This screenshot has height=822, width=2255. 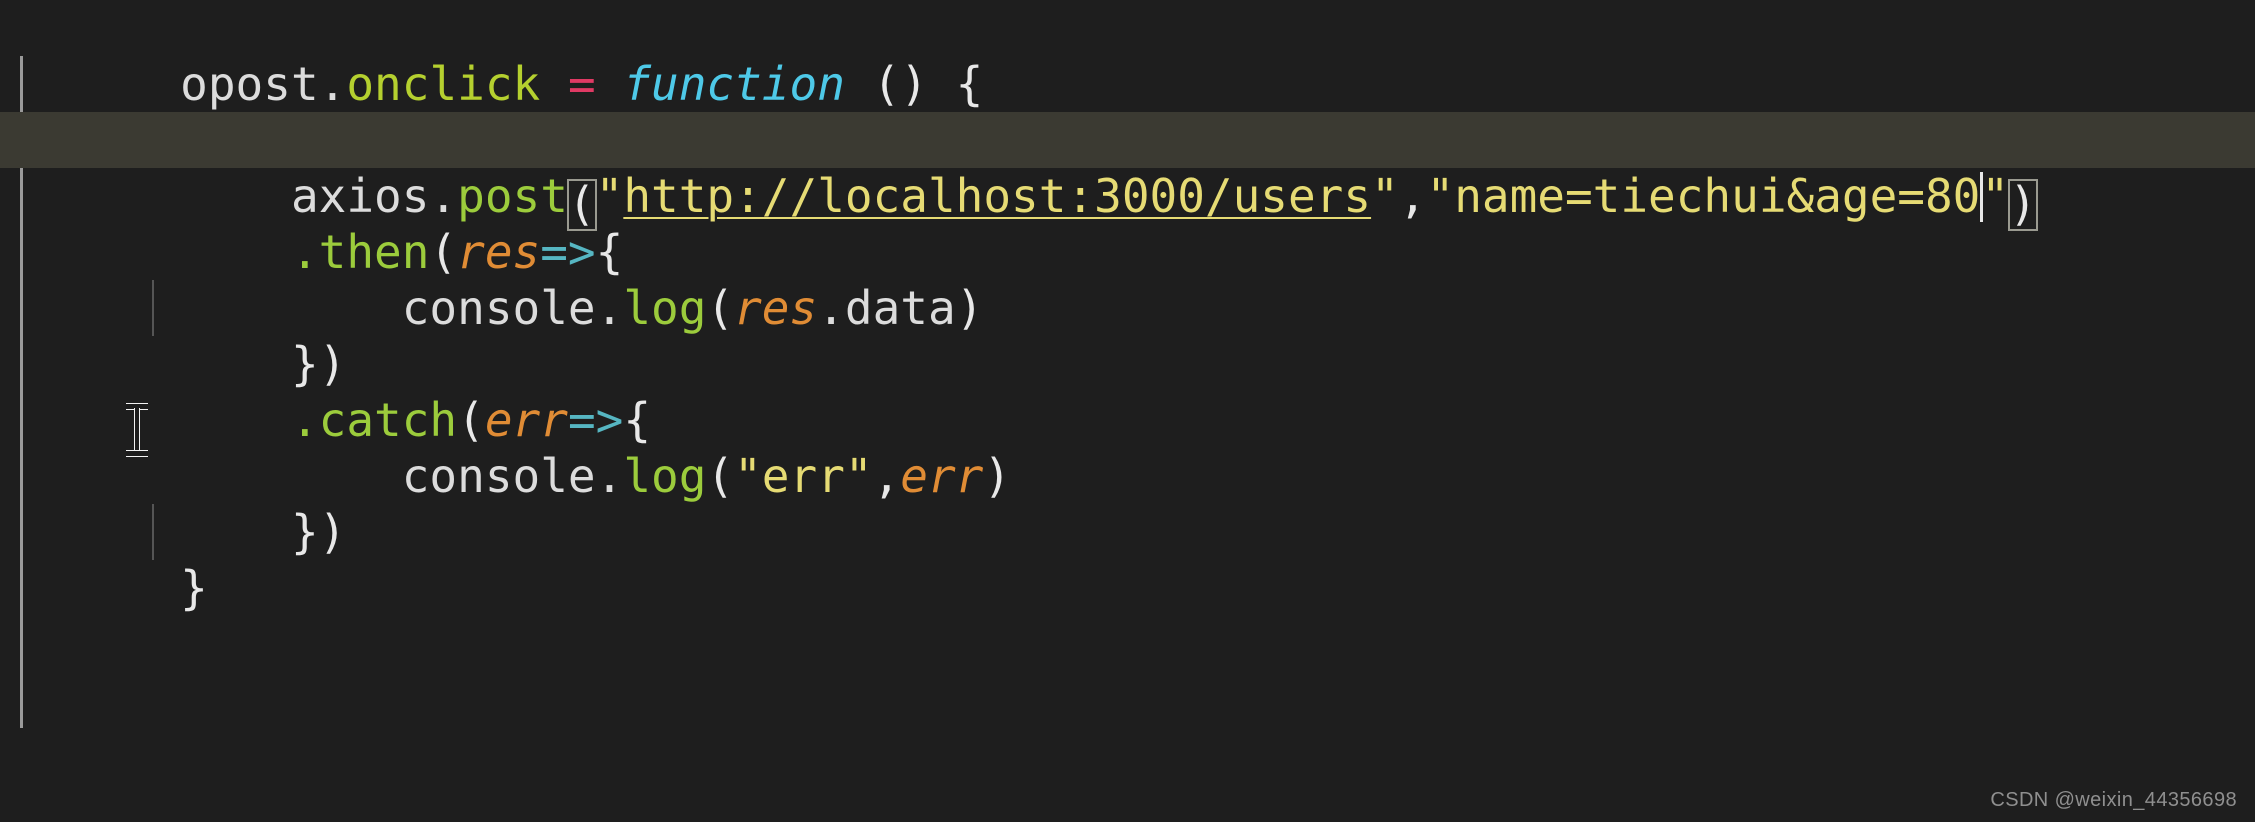 I want to click on code-line-11-partial: oget.onclick = function () {, so click(x=533, y=817).